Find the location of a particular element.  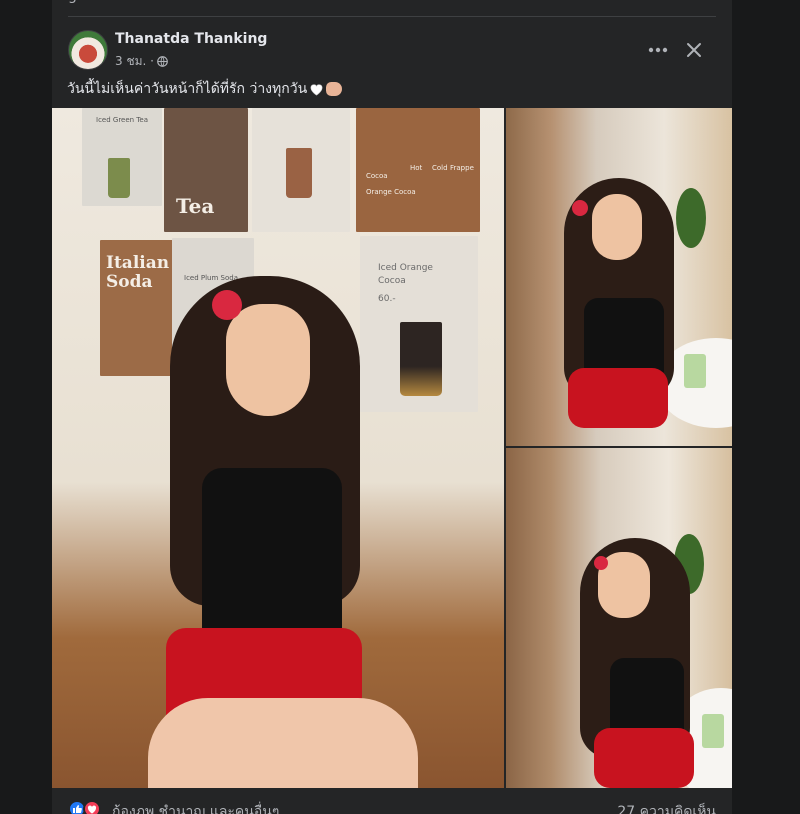

white-heart-icon is located at coordinates (316, 89).